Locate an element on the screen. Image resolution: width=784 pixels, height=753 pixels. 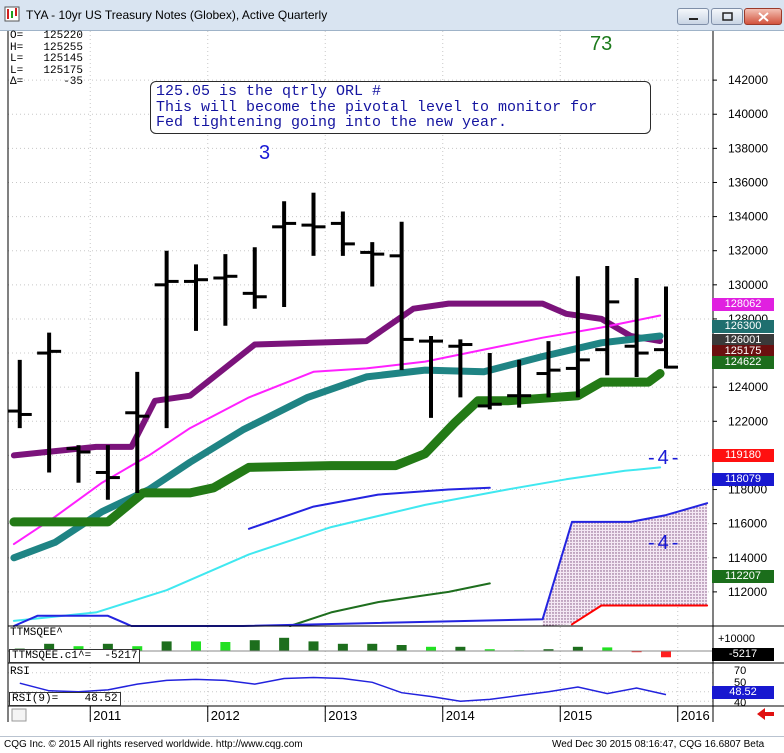
x-tick-label: 2012 is located at coordinates (225, 715).